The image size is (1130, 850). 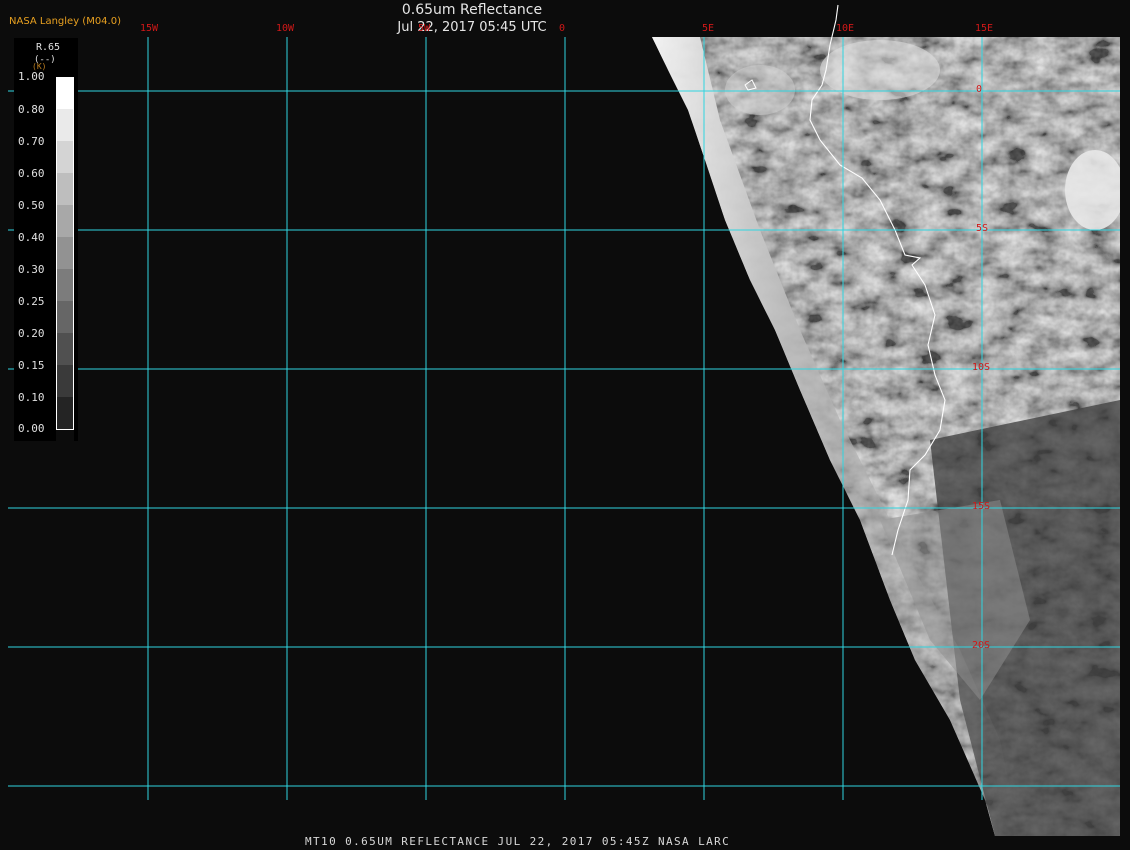 I want to click on lon-label-15w: 15W, so click(x=149, y=28).